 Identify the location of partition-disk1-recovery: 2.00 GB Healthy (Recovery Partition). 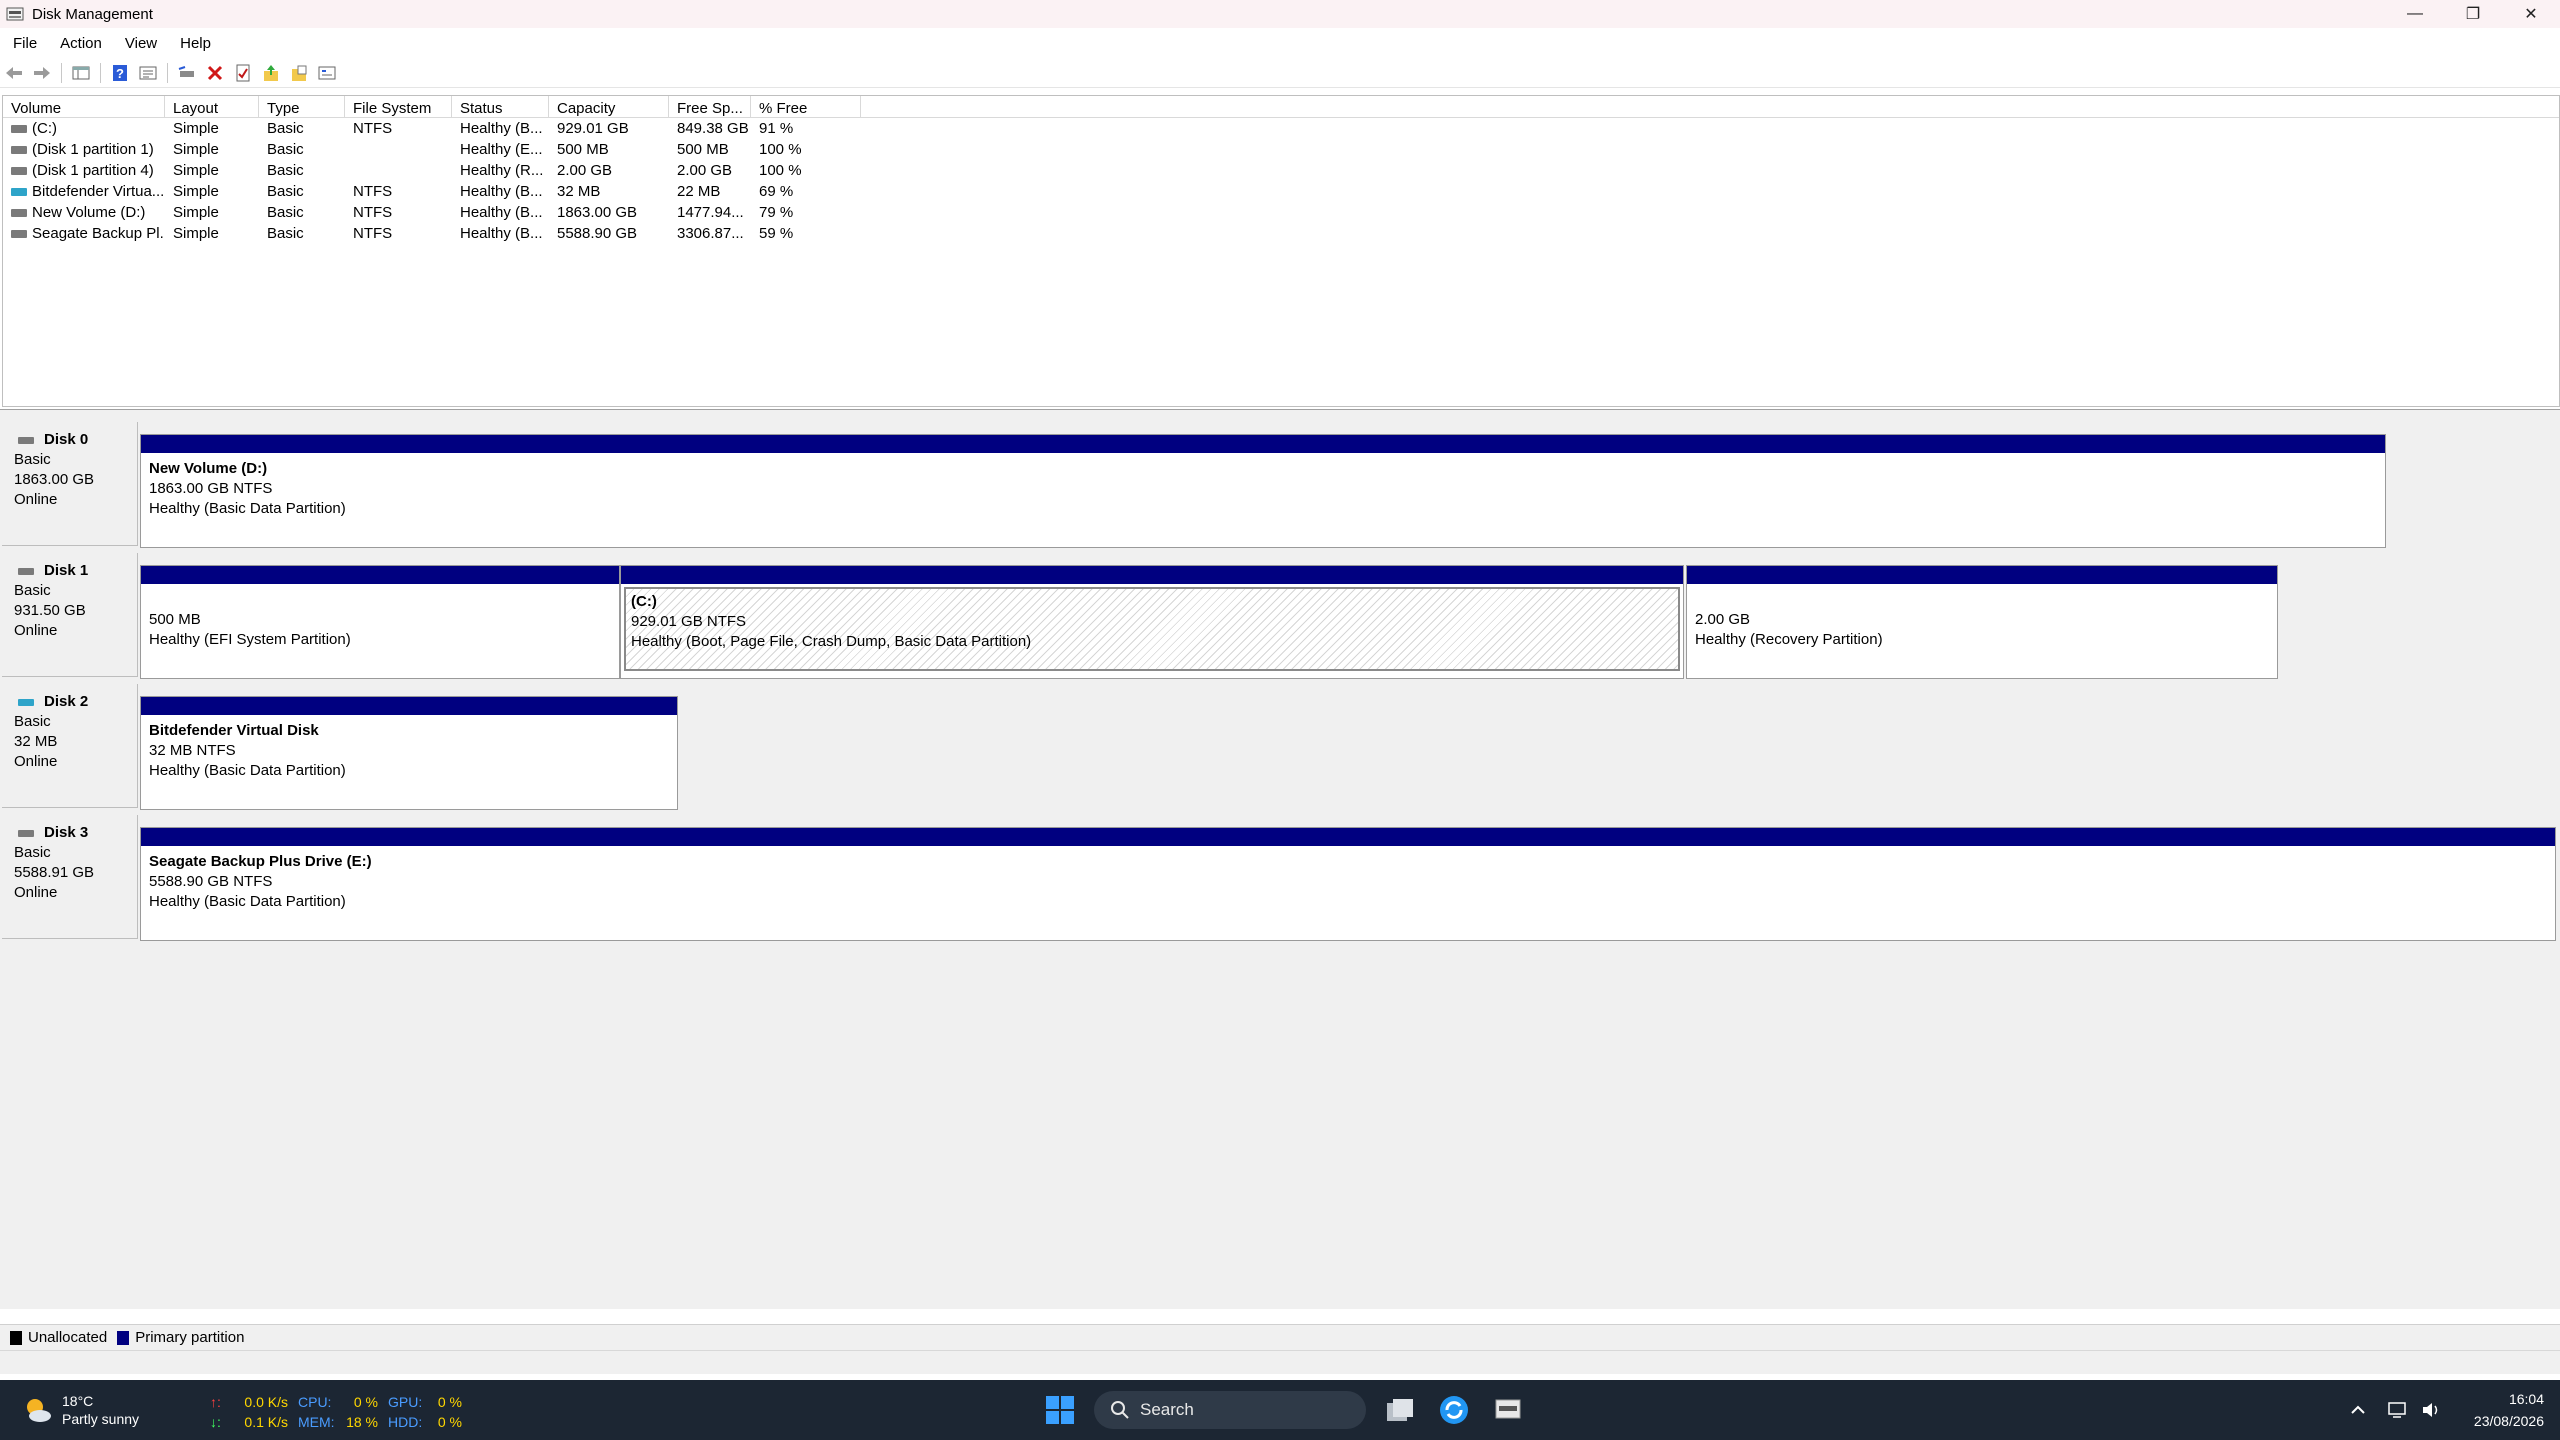
(1982, 622).